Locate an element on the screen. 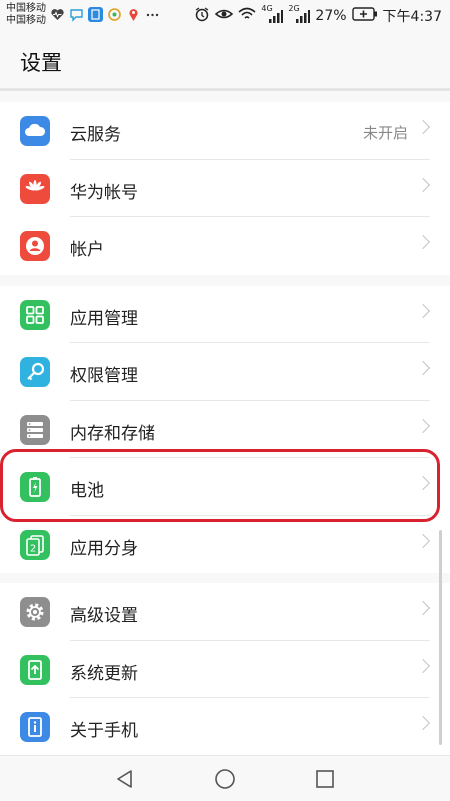  alarm-icon is located at coordinates (202, 16).